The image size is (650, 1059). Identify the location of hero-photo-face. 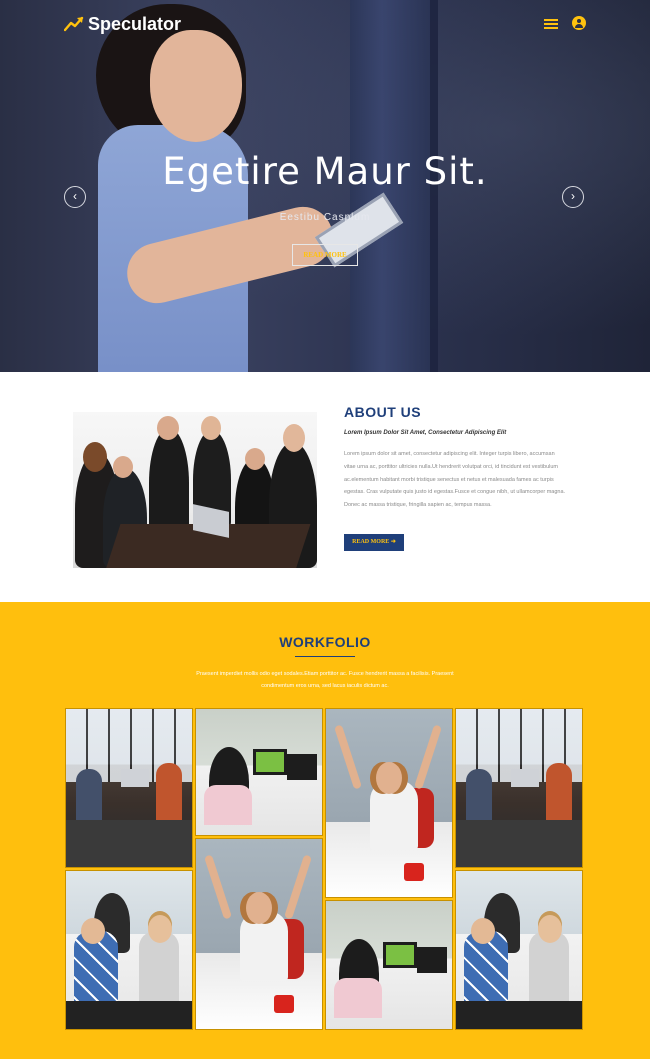
(196, 86).